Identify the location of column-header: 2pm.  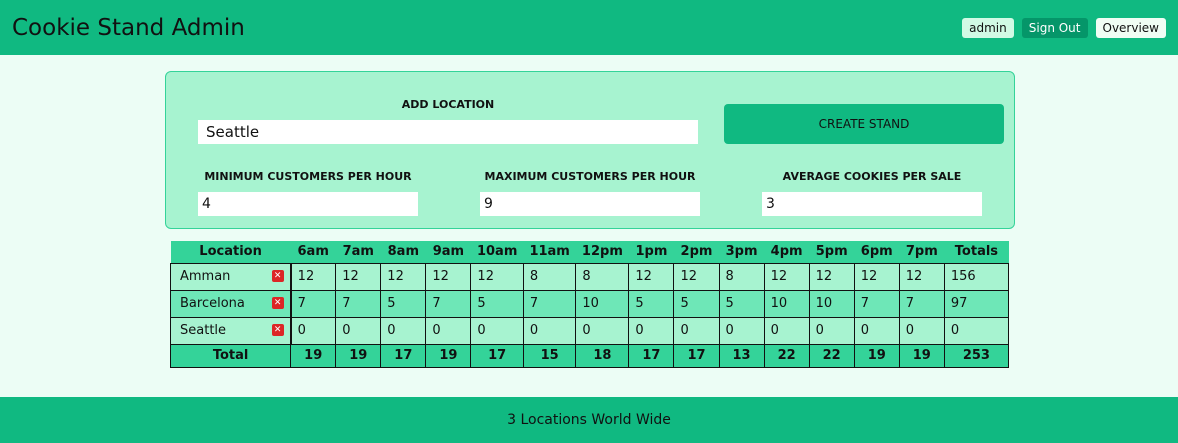
(696, 252).